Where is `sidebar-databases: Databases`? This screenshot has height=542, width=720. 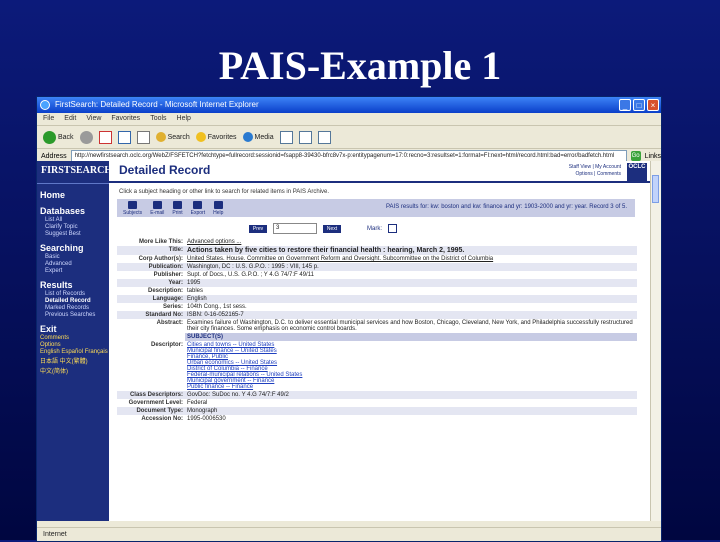 sidebar-databases: Databases is located at coordinates (73, 211).